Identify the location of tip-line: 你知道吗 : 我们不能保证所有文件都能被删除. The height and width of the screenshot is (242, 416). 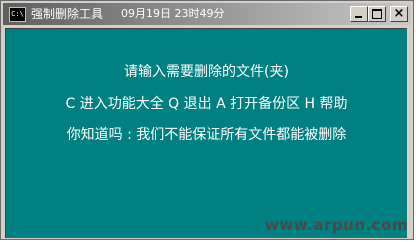
(206, 135).